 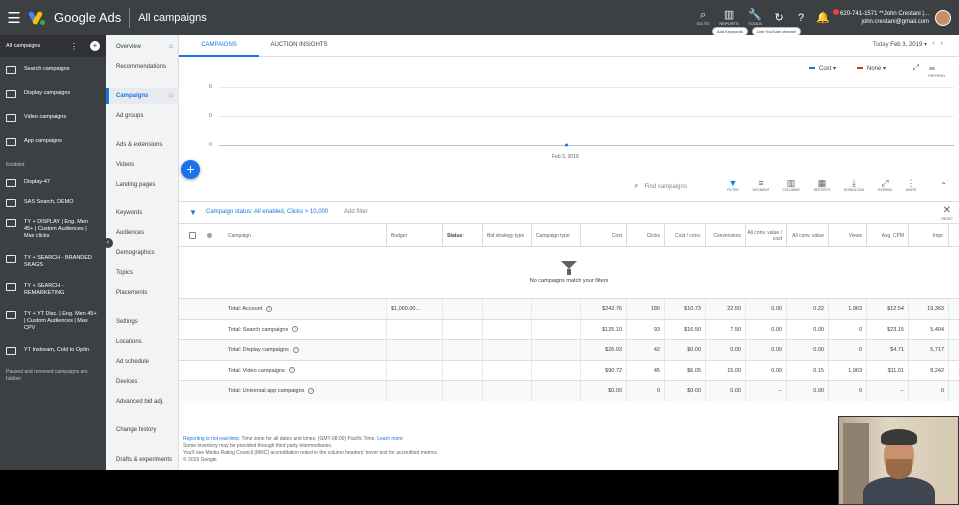 I want to click on subnav-item-drafts-experiments: Drafts & experiments, so click(x=142, y=460).